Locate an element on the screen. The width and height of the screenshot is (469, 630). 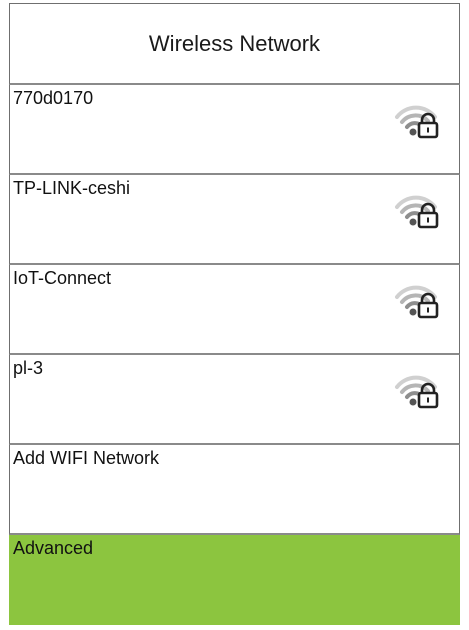
page-title-text: Wireless Network is located at coordinates (234, 43).